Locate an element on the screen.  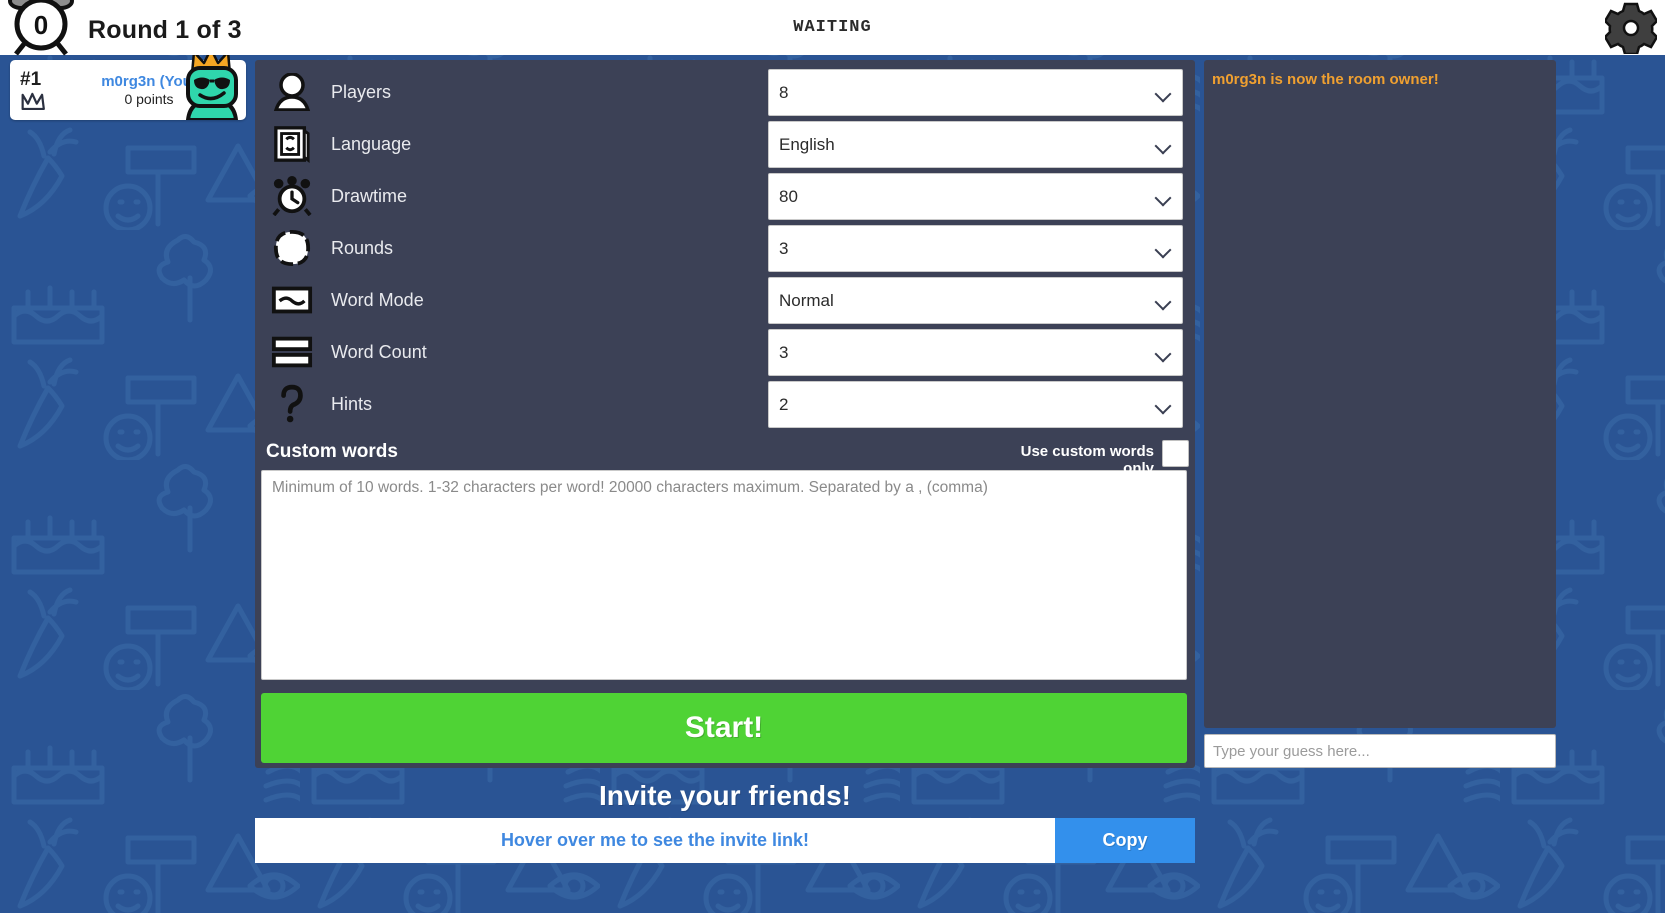
player-card: #1 m0rg3n (You) 0 points is located at coordinates (128, 84).